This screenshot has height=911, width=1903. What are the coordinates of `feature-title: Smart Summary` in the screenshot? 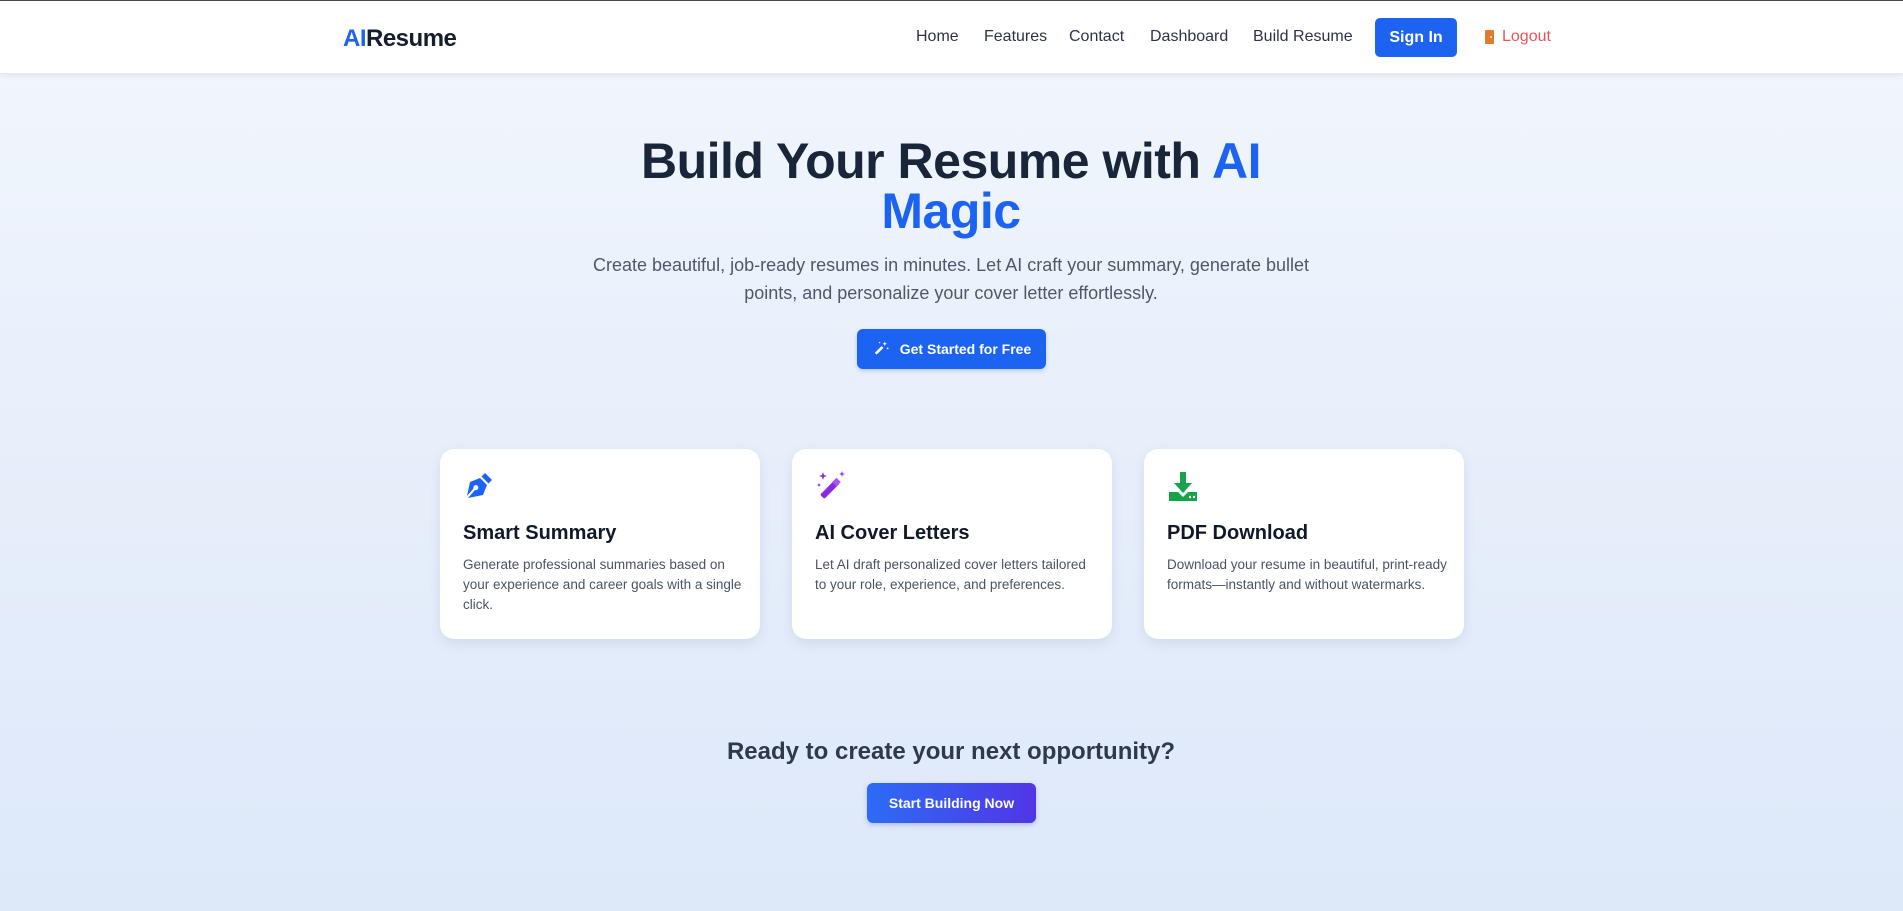 It's located at (540, 533).